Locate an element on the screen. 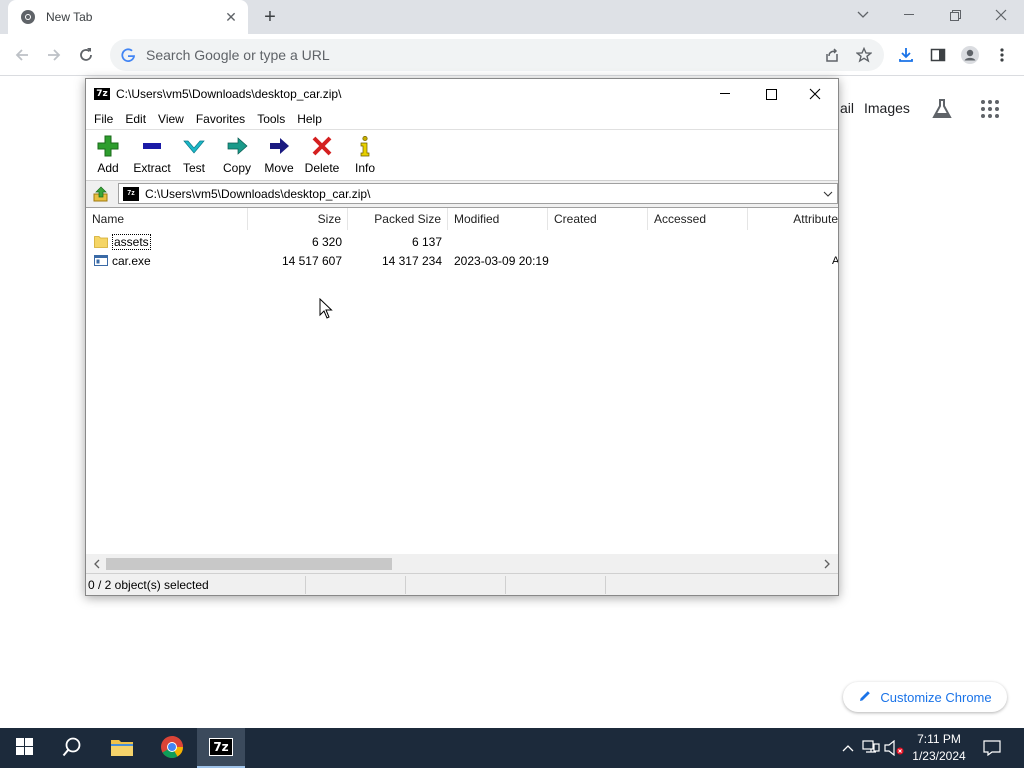  column-attributes: Attribute is located at coordinates (793, 219).